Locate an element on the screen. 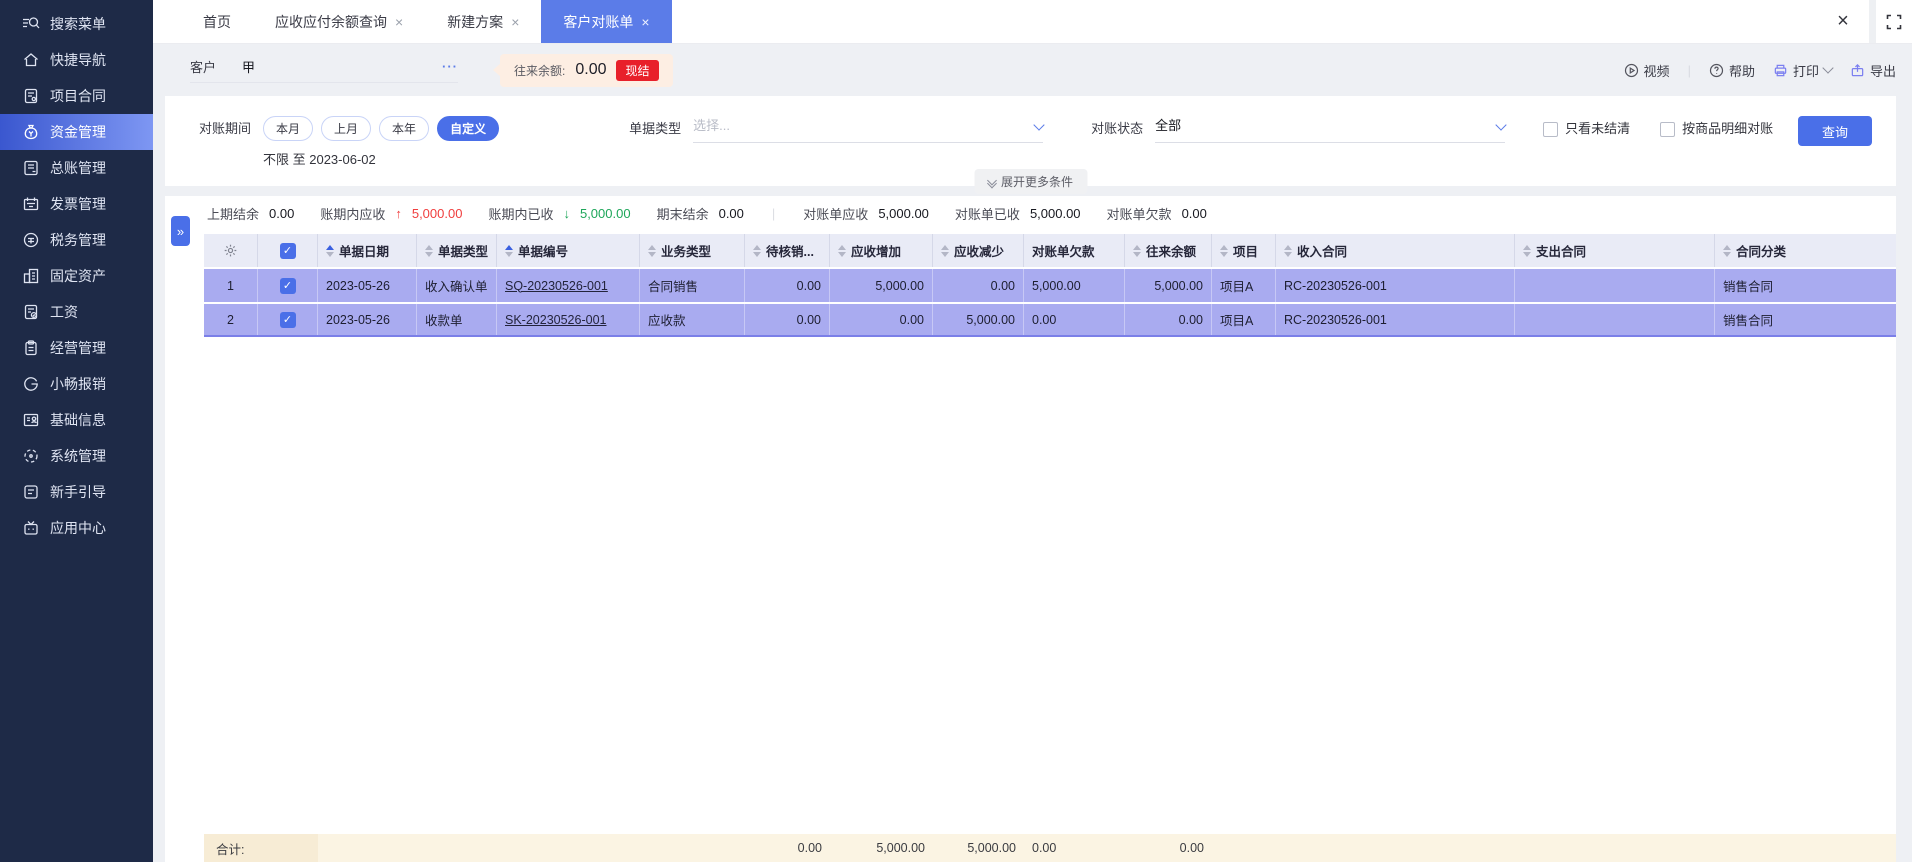  sidebar-item-payroll: 工资 is located at coordinates (76, 312).